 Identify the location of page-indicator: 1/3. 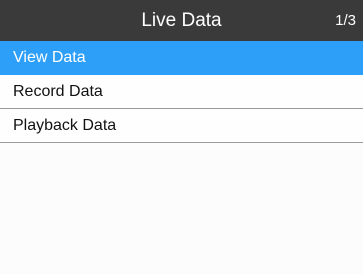
(345, 20).